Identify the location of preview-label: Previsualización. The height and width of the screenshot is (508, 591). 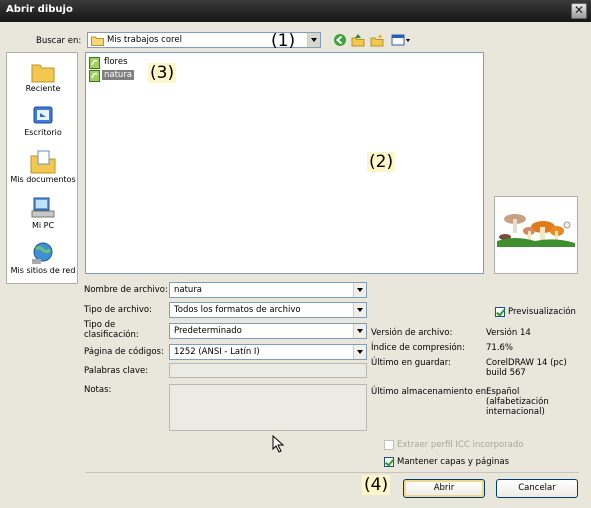
(542, 312).